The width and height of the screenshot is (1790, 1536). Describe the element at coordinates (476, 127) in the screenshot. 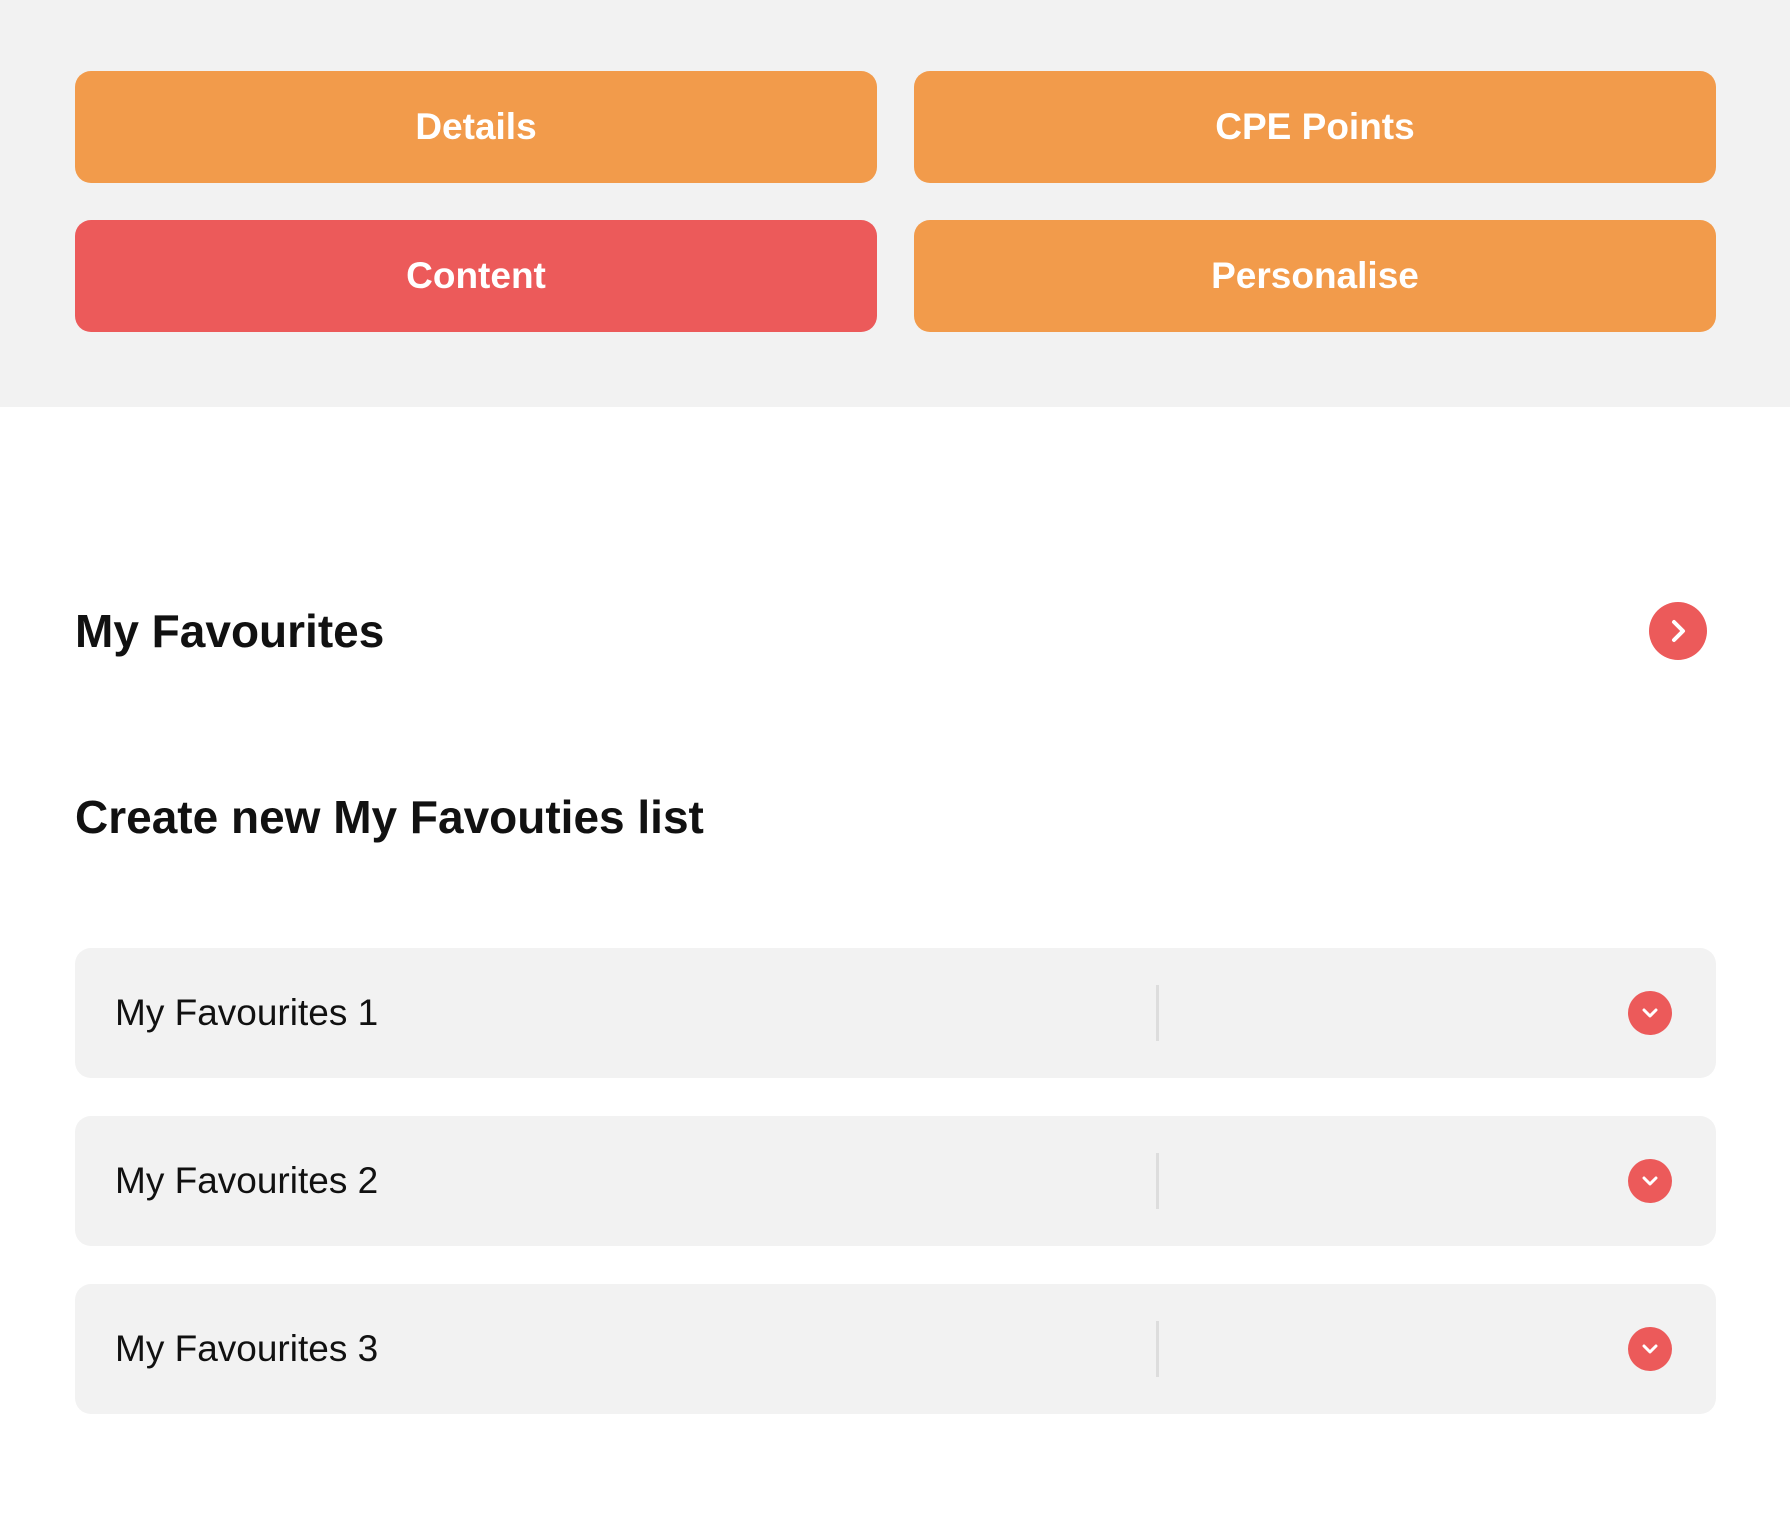

I see `tab-details: Details` at that location.